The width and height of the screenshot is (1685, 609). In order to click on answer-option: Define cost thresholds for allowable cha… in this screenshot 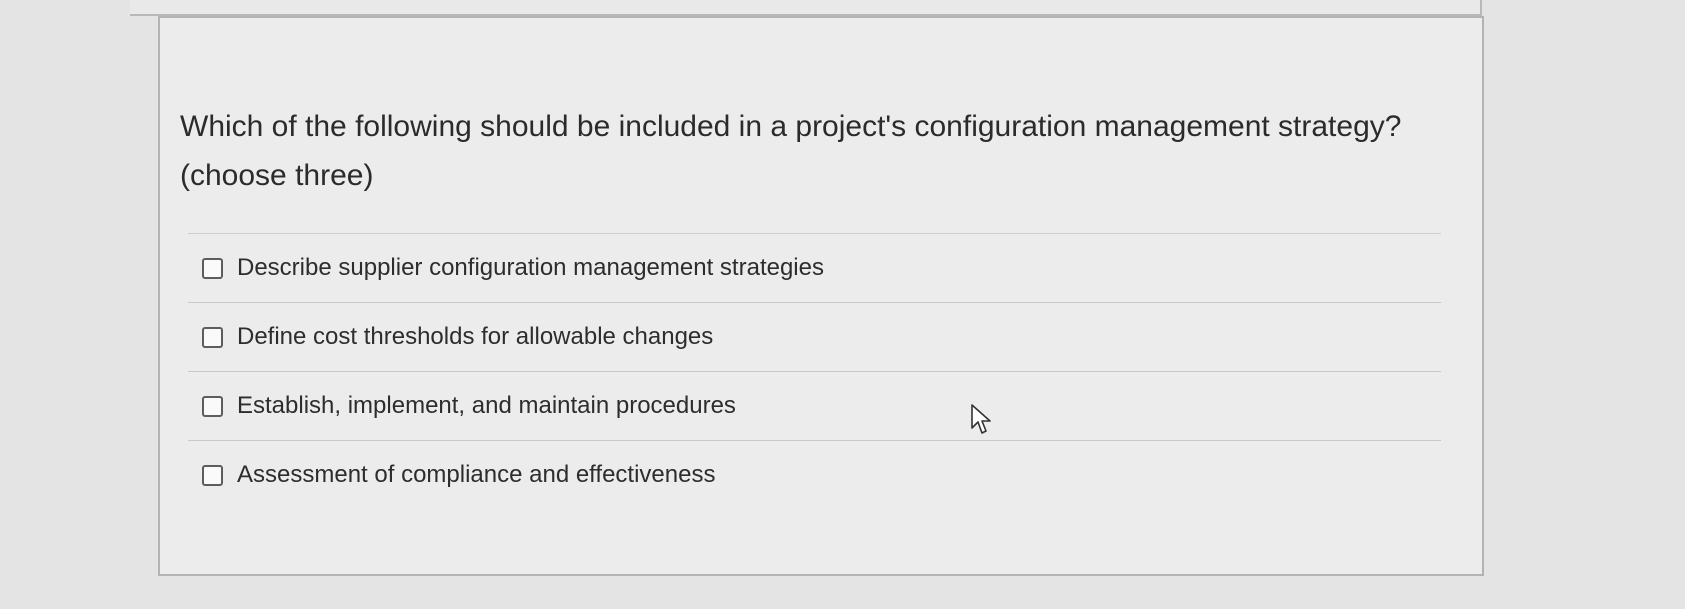, I will do `click(814, 337)`.